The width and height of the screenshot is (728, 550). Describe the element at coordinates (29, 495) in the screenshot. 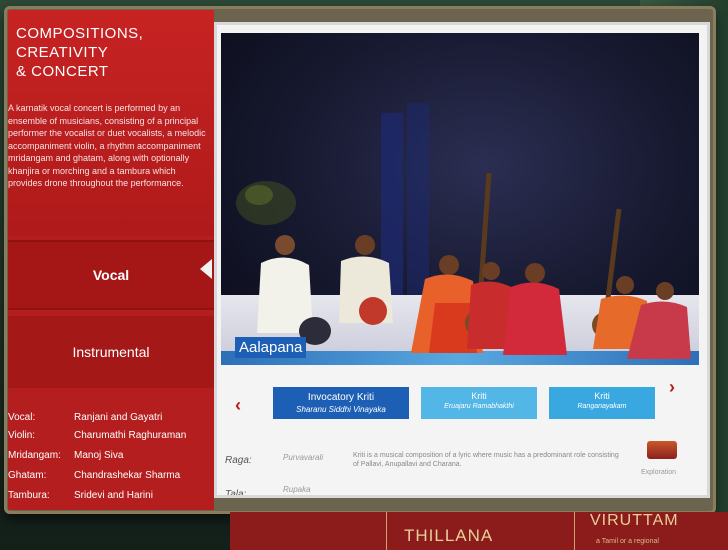

I see `credit-role: Tambura:` at that location.